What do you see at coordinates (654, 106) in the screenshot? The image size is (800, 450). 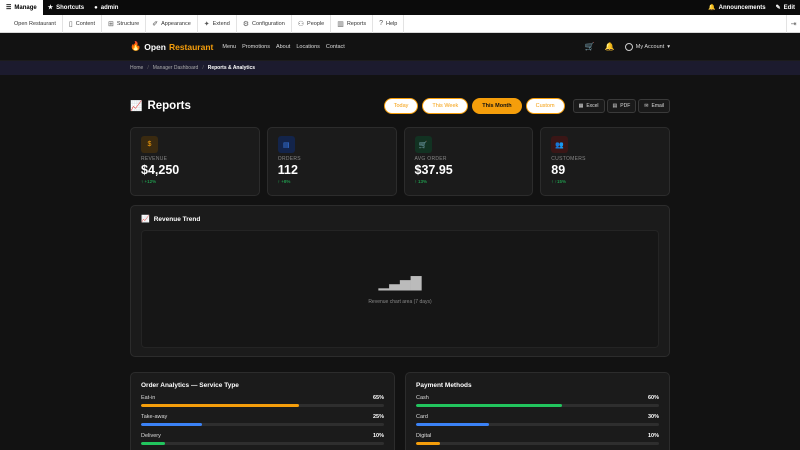 I see `export-email-button: ✉ Email` at bounding box center [654, 106].